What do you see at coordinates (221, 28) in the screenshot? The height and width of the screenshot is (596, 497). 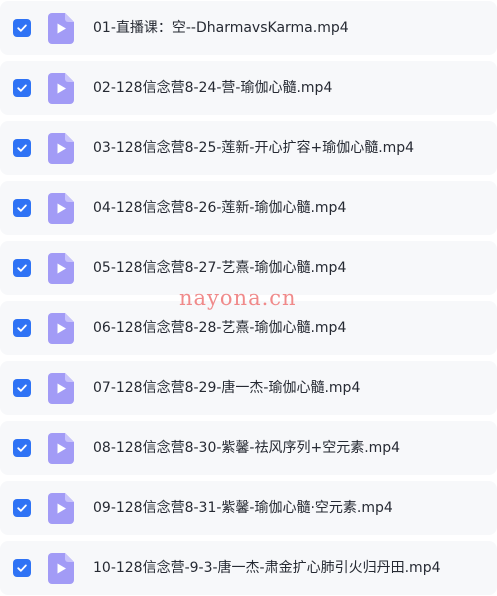 I see `file-name: 01-直播课：空--DharmavsKarma.mp4` at bounding box center [221, 28].